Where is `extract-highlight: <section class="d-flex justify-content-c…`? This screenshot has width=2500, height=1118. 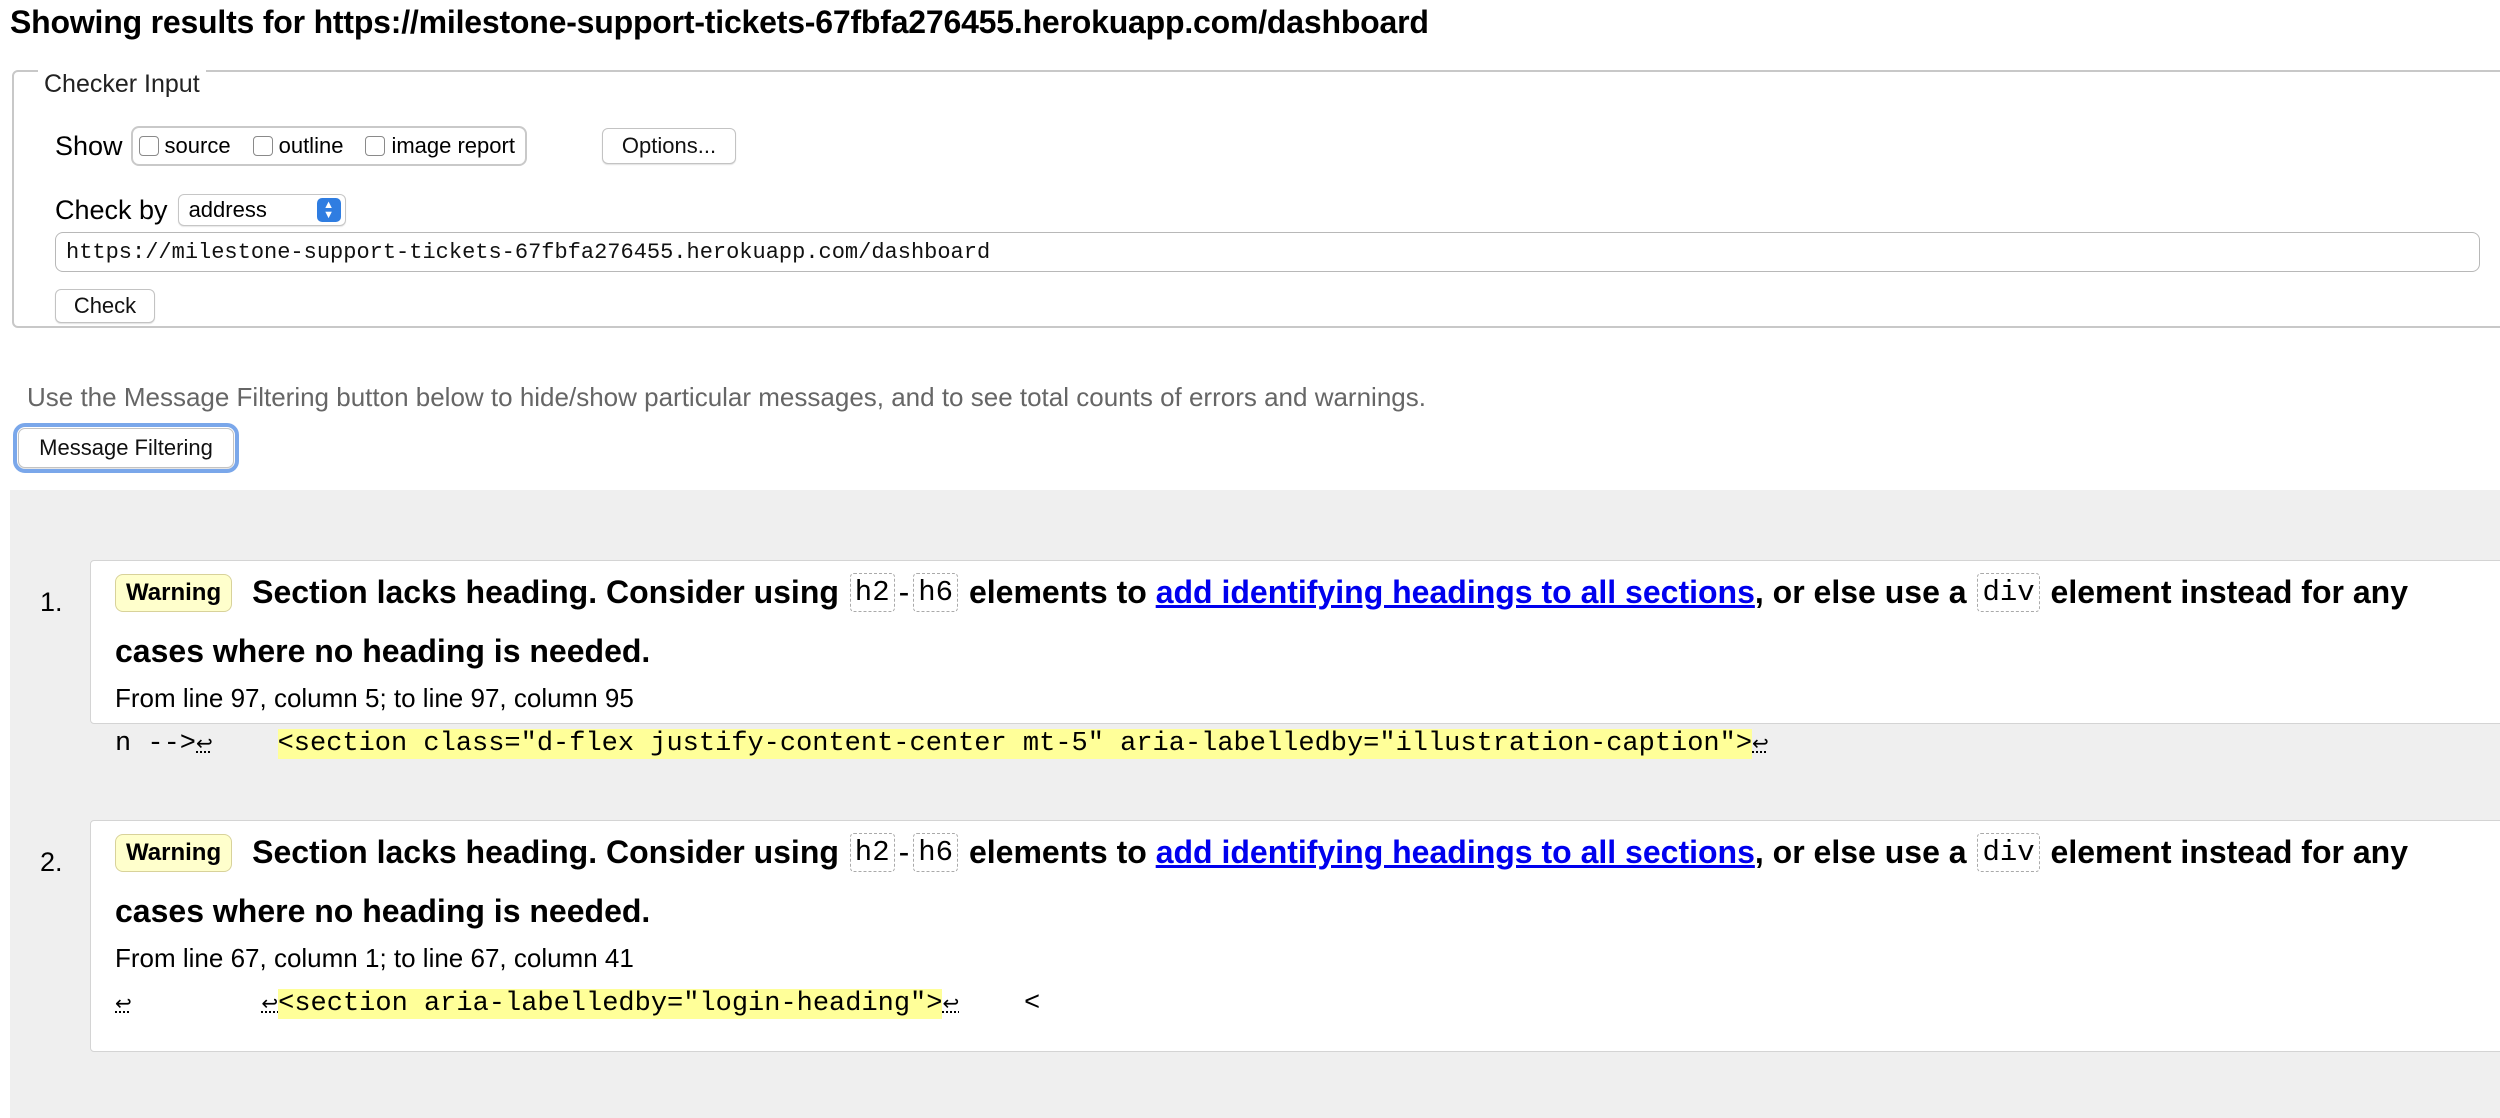 extract-highlight: <section class="d-flex justify-content-c… is located at coordinates (1015, 744).